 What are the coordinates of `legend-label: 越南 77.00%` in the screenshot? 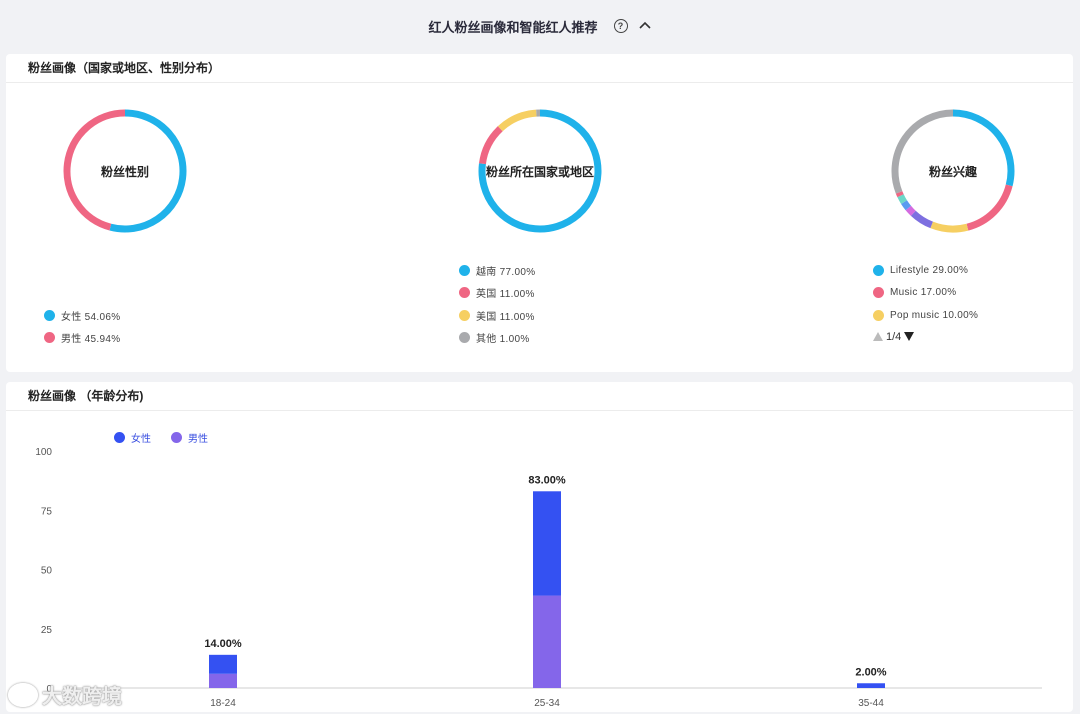 It's located at (506, 272).